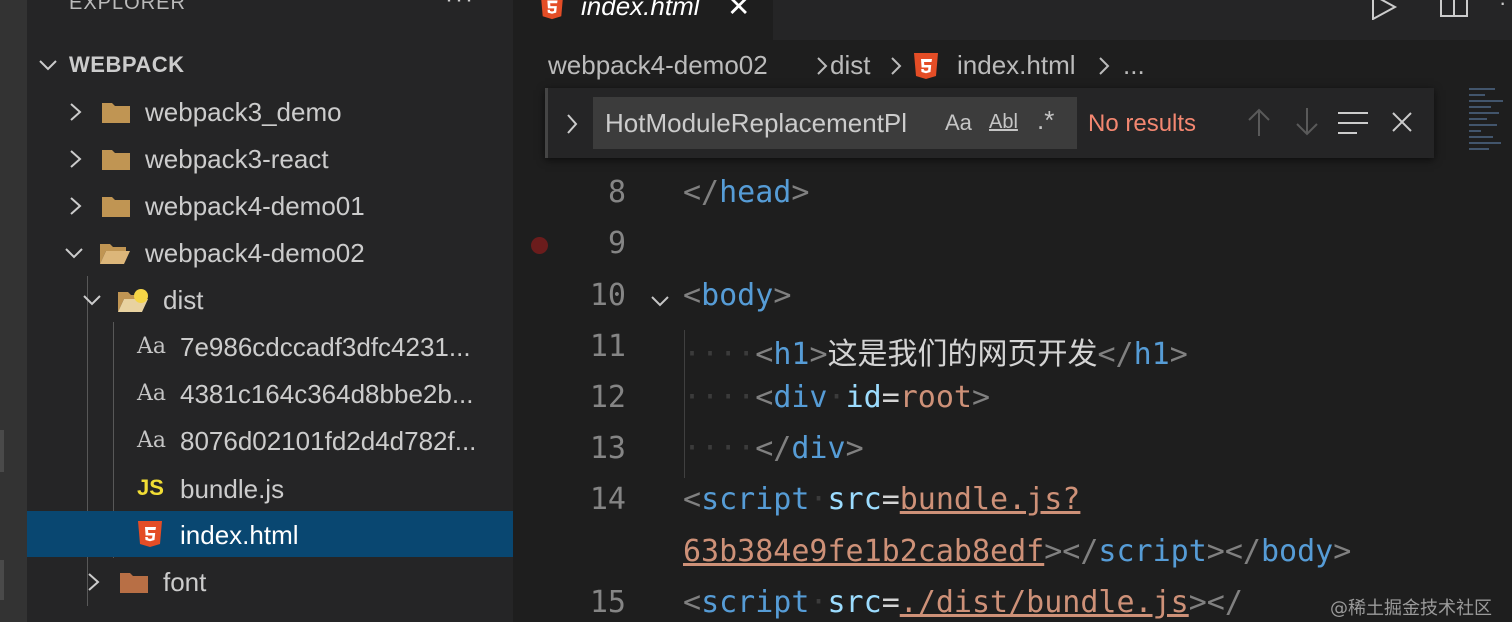  I want to click on tree-item-folder: webpack4-demo01, so click(270, 205).